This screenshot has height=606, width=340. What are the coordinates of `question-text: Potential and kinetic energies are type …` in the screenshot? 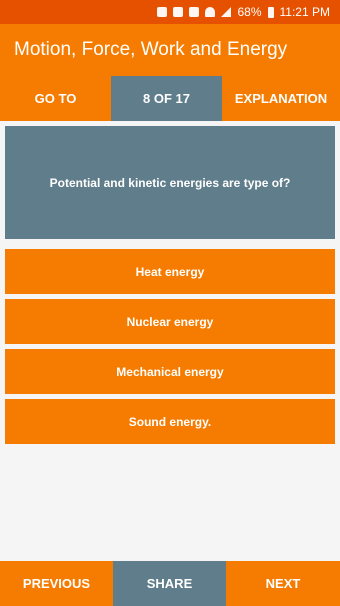 It's located at (170, 182).